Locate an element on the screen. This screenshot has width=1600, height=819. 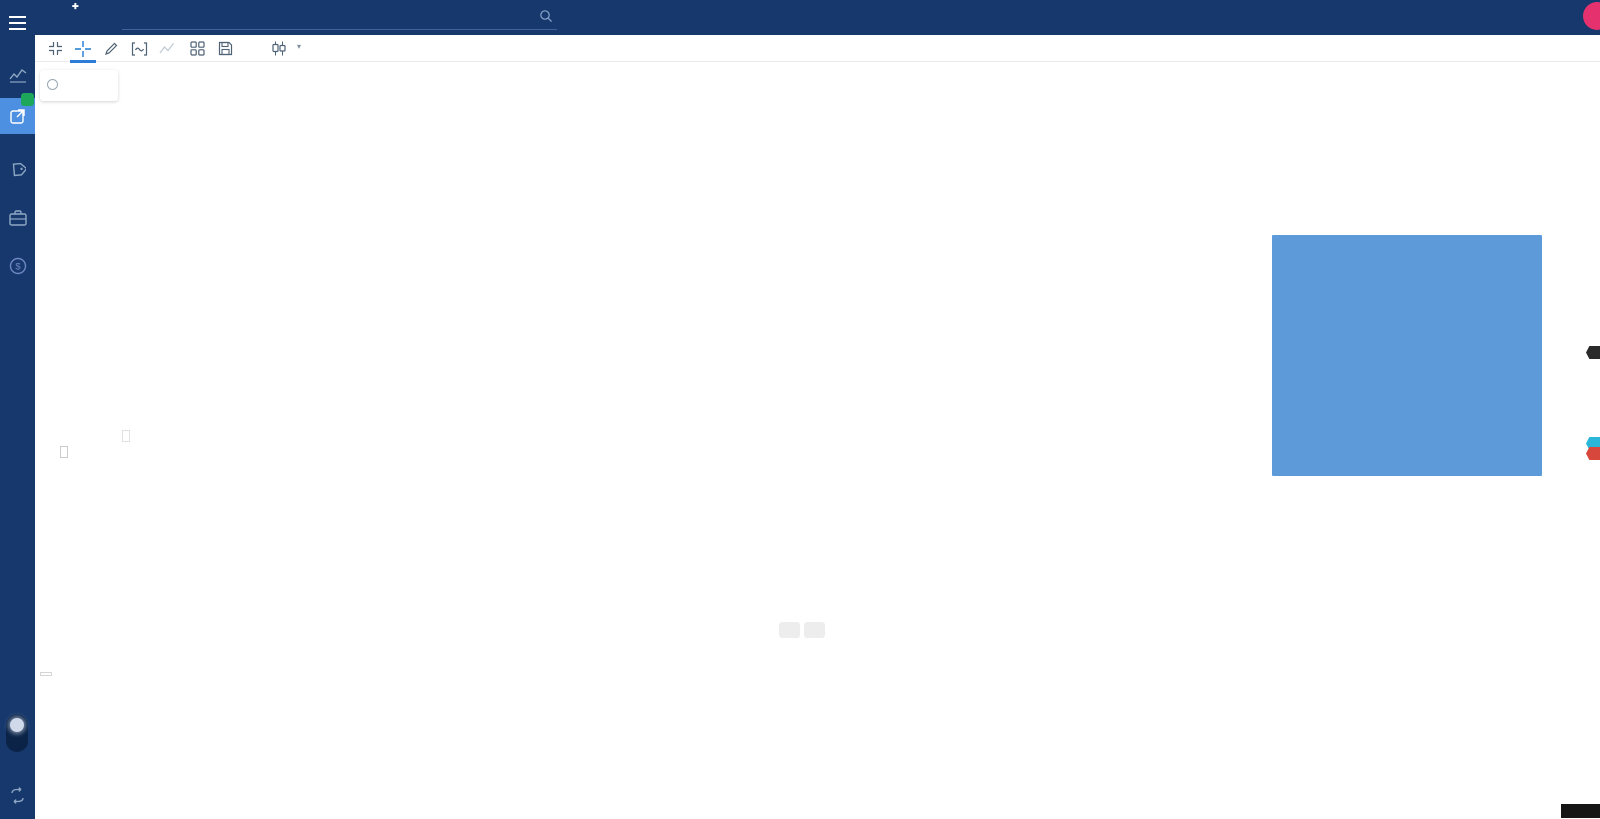
save-chart-button is located at coordinates (225, 48).